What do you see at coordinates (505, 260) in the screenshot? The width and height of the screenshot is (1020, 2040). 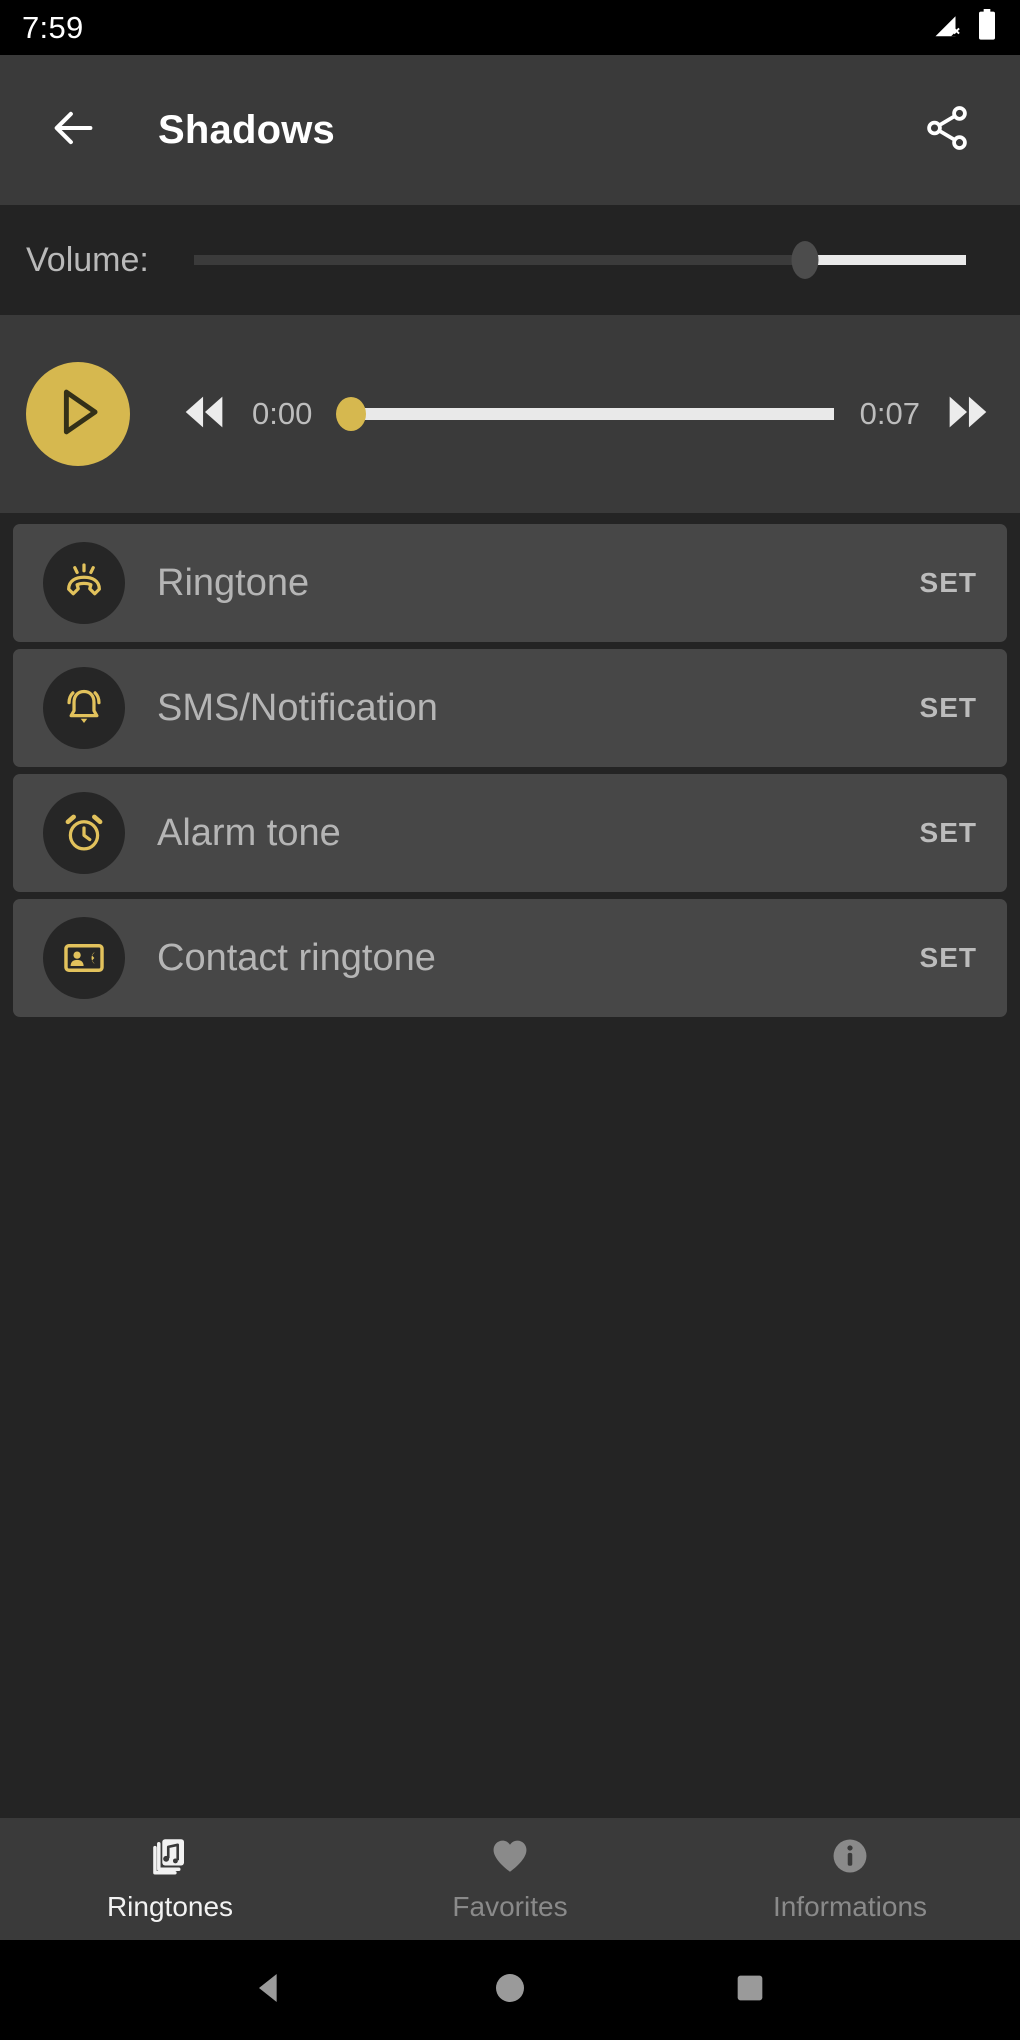 I see `volume-track-left` at bounding box center [505, 260].